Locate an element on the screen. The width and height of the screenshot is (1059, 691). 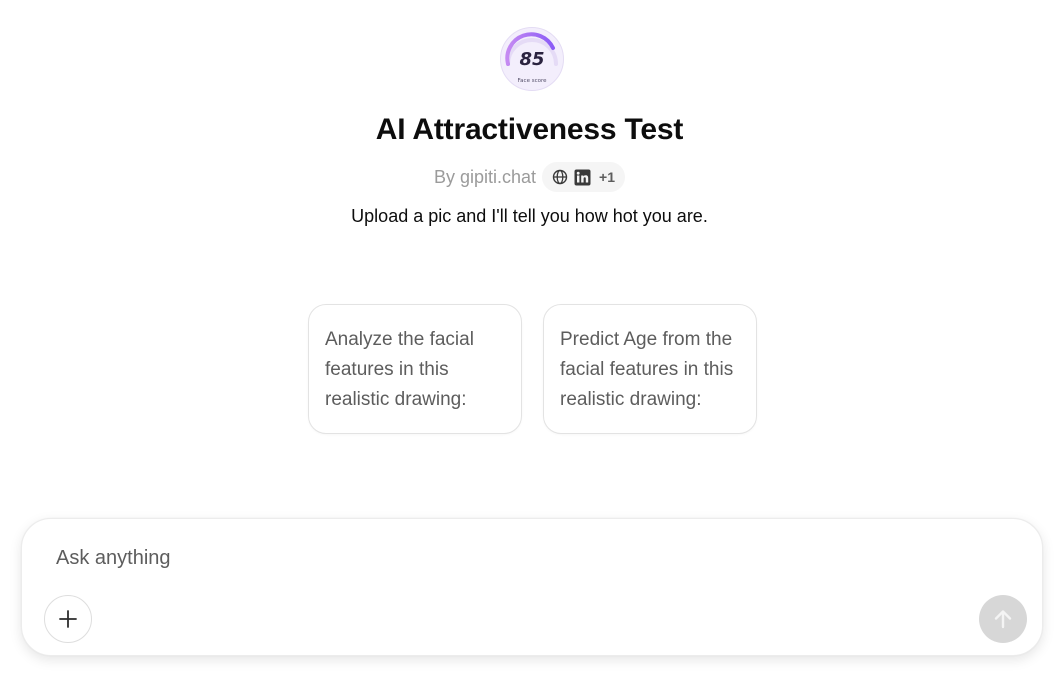
attach-button is located at coordinates (68, 619).